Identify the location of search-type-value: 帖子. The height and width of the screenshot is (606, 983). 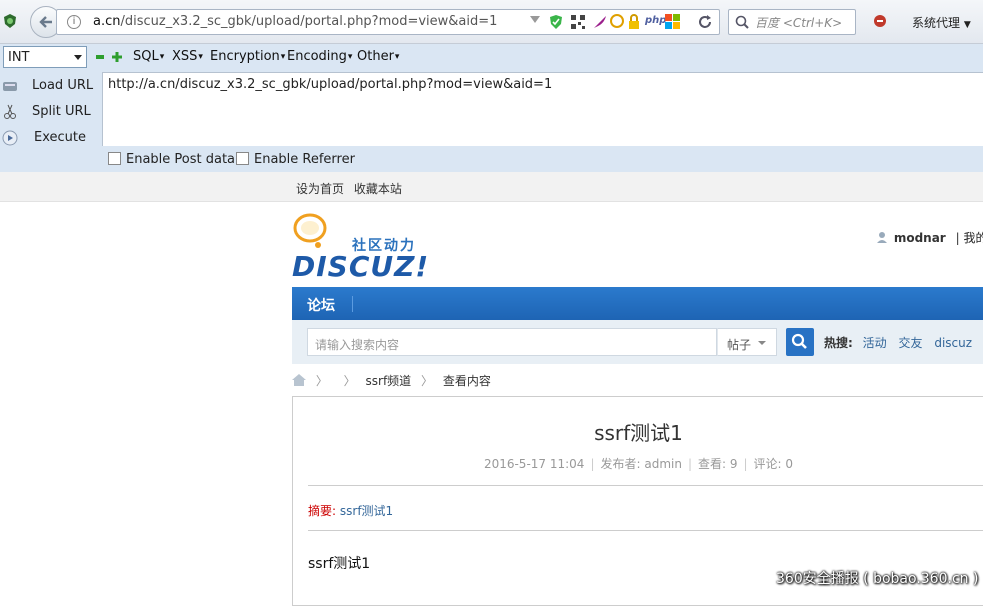
(739, 345).